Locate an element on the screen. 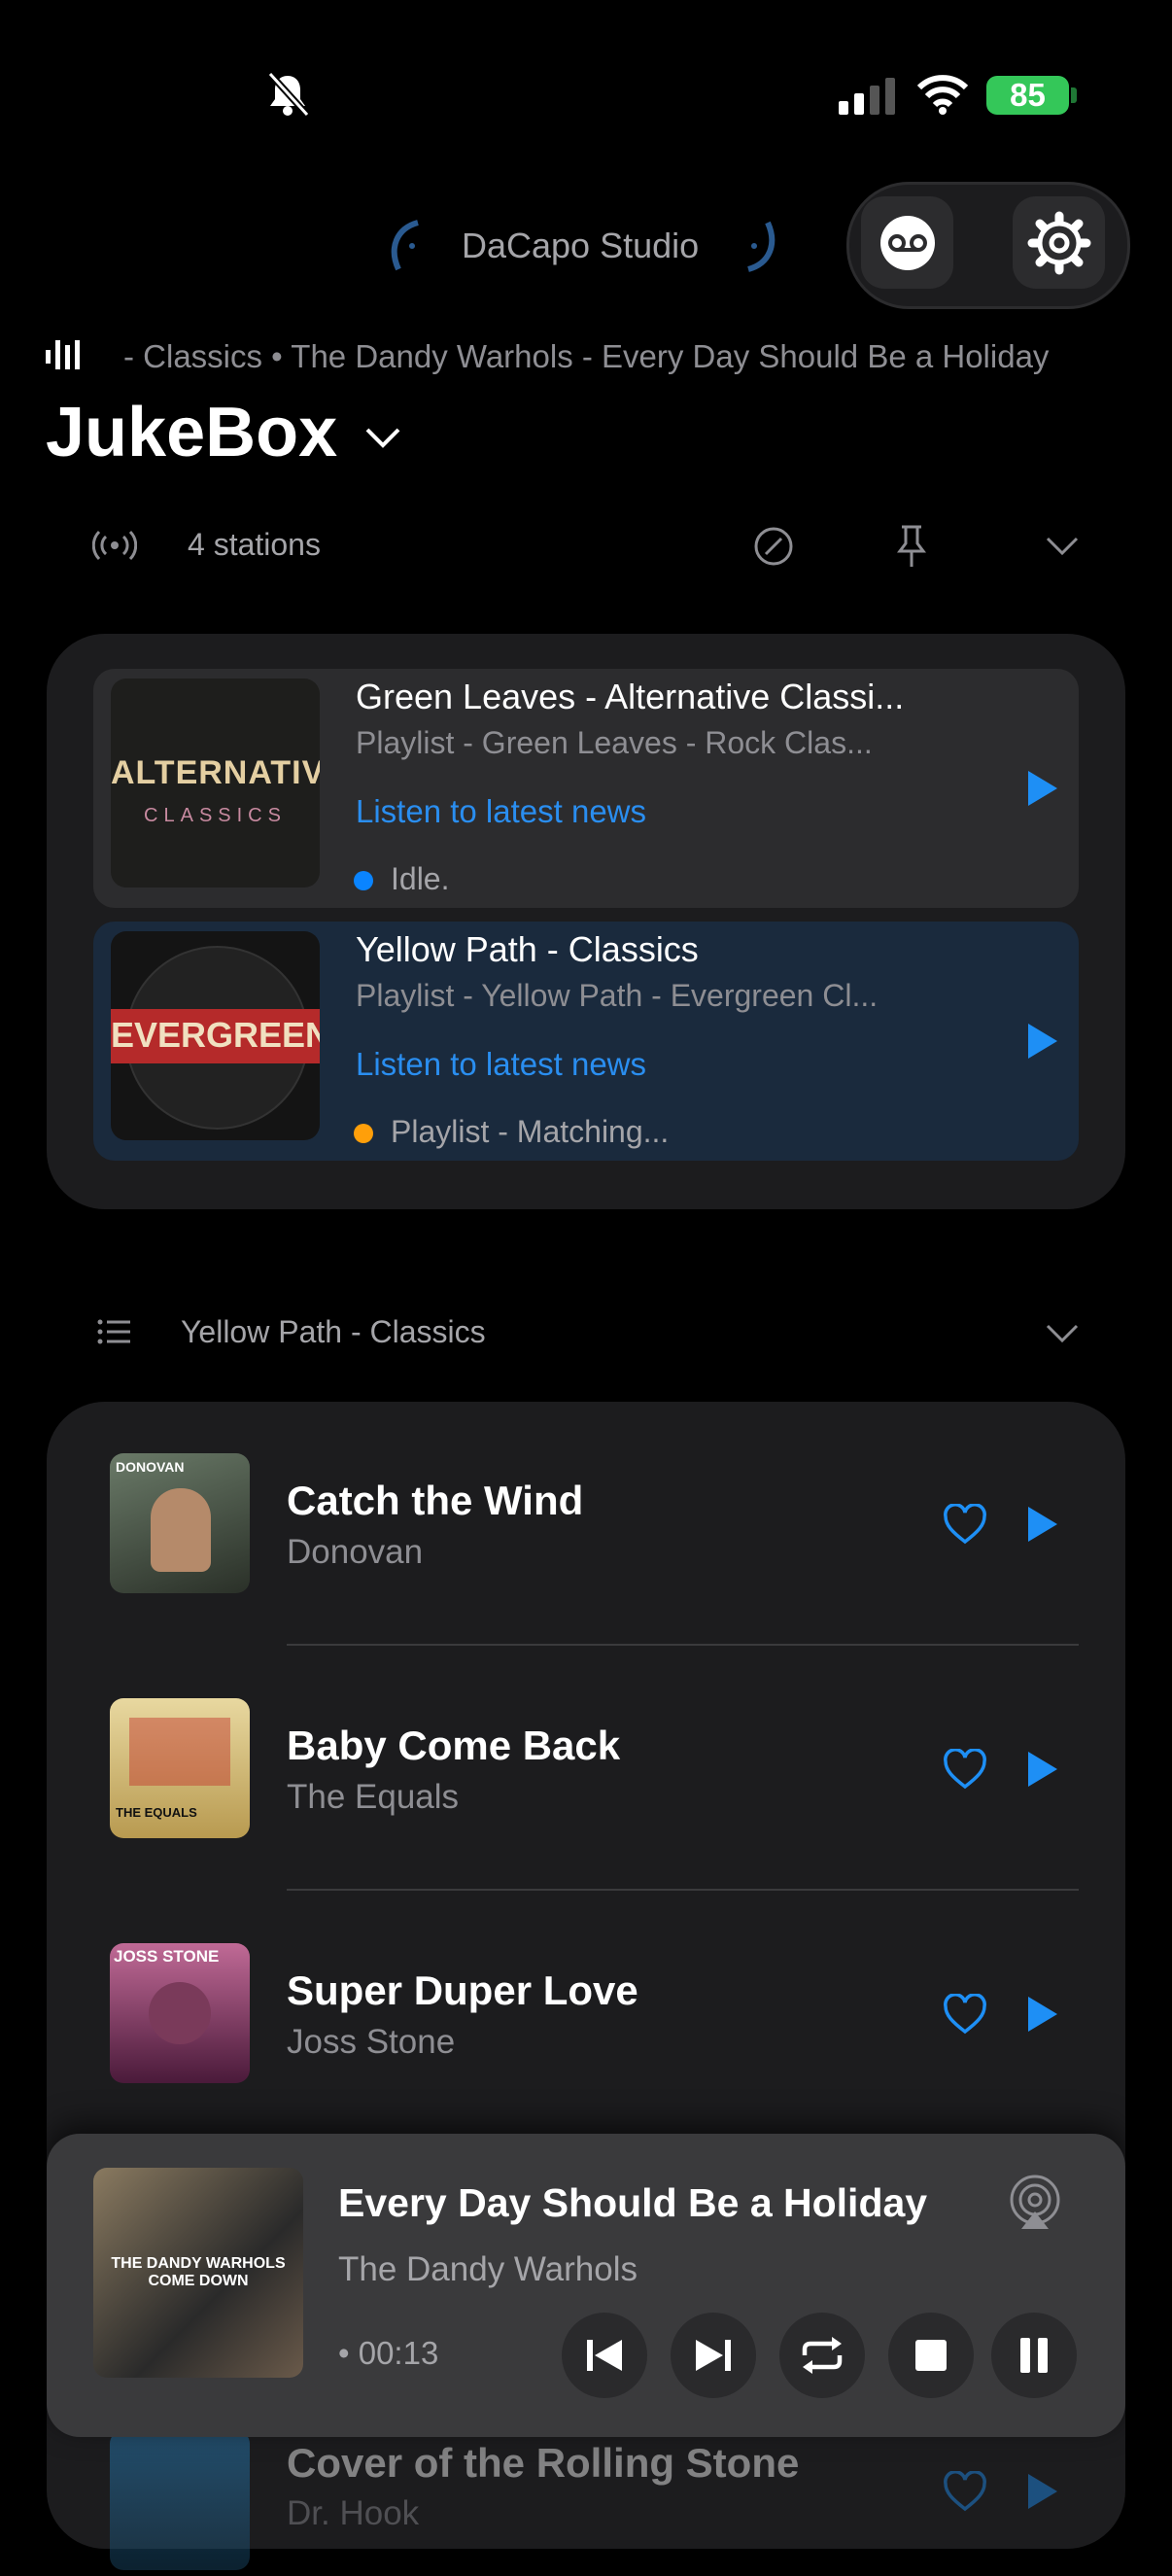  repeat-button is located at coordinates (822, 2355).